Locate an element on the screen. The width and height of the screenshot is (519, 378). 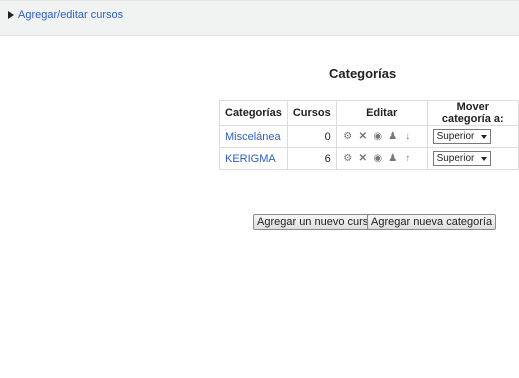
breadcrumb-link: Agregar/editar cursos is located at coordinates (70, 15).